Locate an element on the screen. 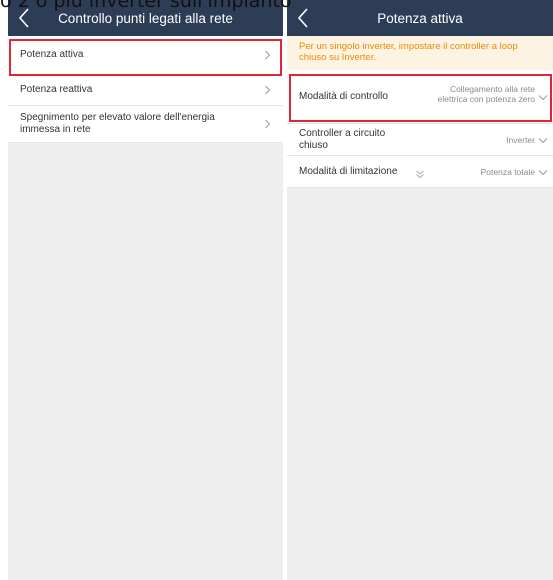 Image resolution: width=553 pixels, height=580 pixels. caption-text: o 2 o più inverter sull'impianto is located at coordinates (146, 6).